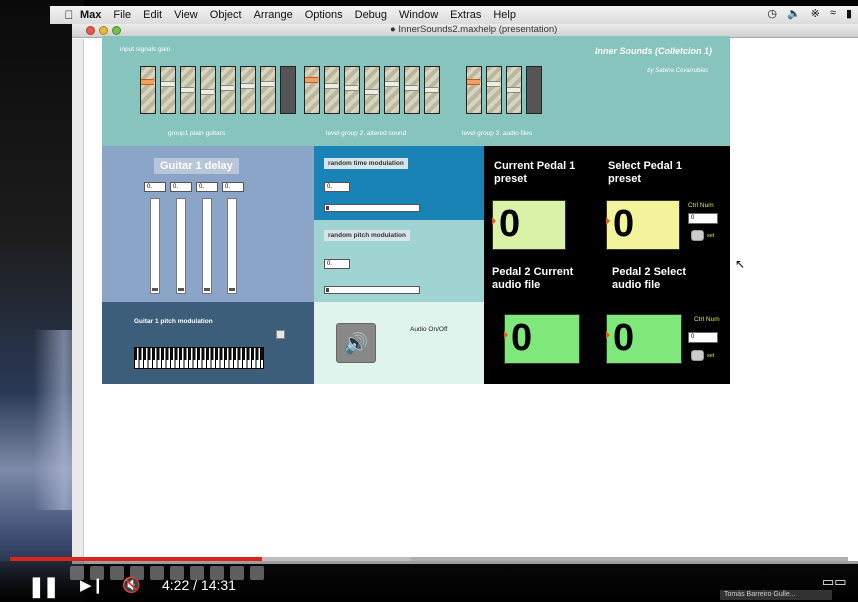  What do you see at coordinates (849, 13) in the screenshot?
I see `battery-icon: ▮` at bounding box center [849, 13].